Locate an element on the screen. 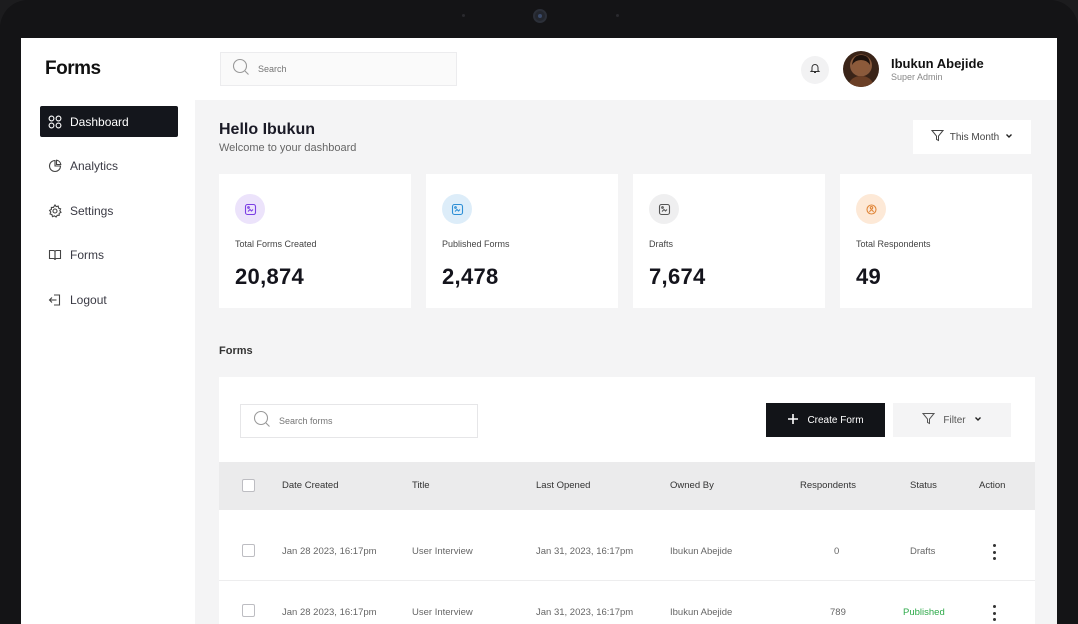 The width and height of the screenshot is (1078, 624). column-header: Date Created is located at coordinates (310, 485).